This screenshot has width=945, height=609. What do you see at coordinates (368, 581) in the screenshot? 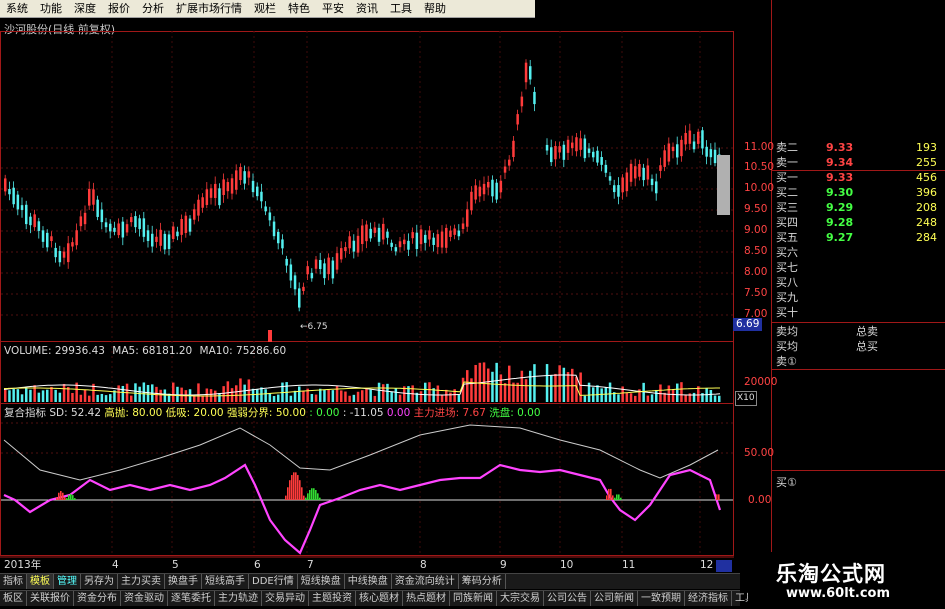
I see `indicator-tab: 中线换盘` at bounding box center [368, 581].